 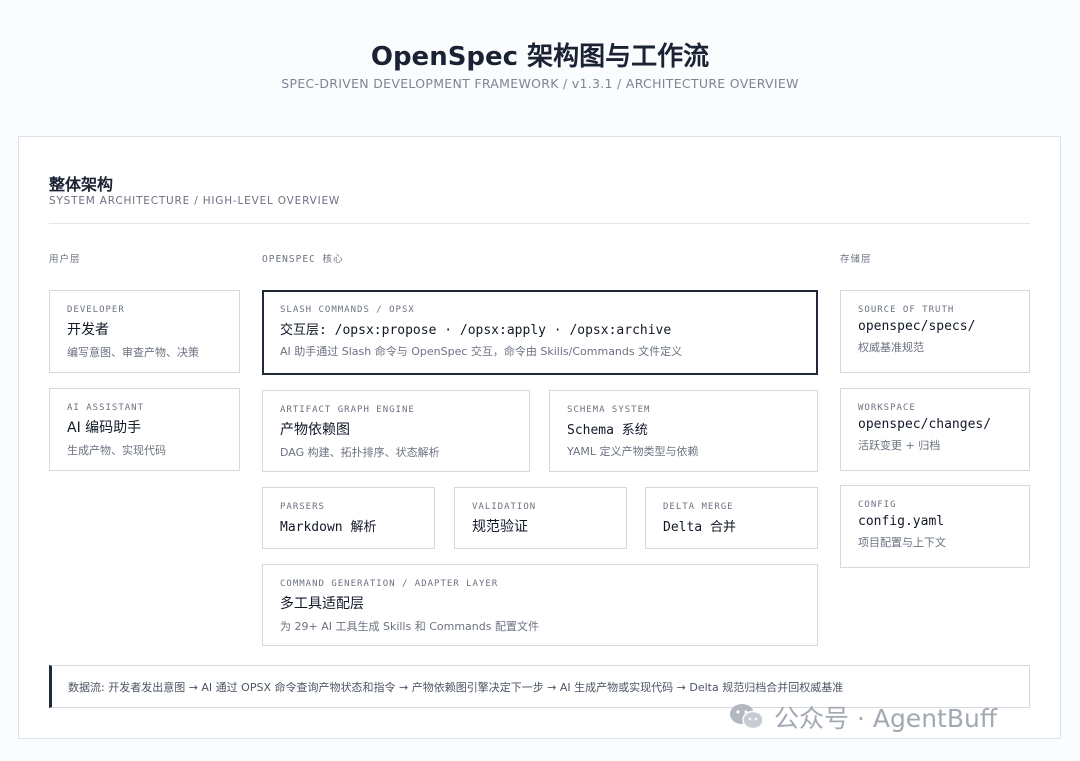 What do you see at coordinates (65, 259) in the screenshot?
I see `column-header-user: 用户层` at bounding box center [65, 259].